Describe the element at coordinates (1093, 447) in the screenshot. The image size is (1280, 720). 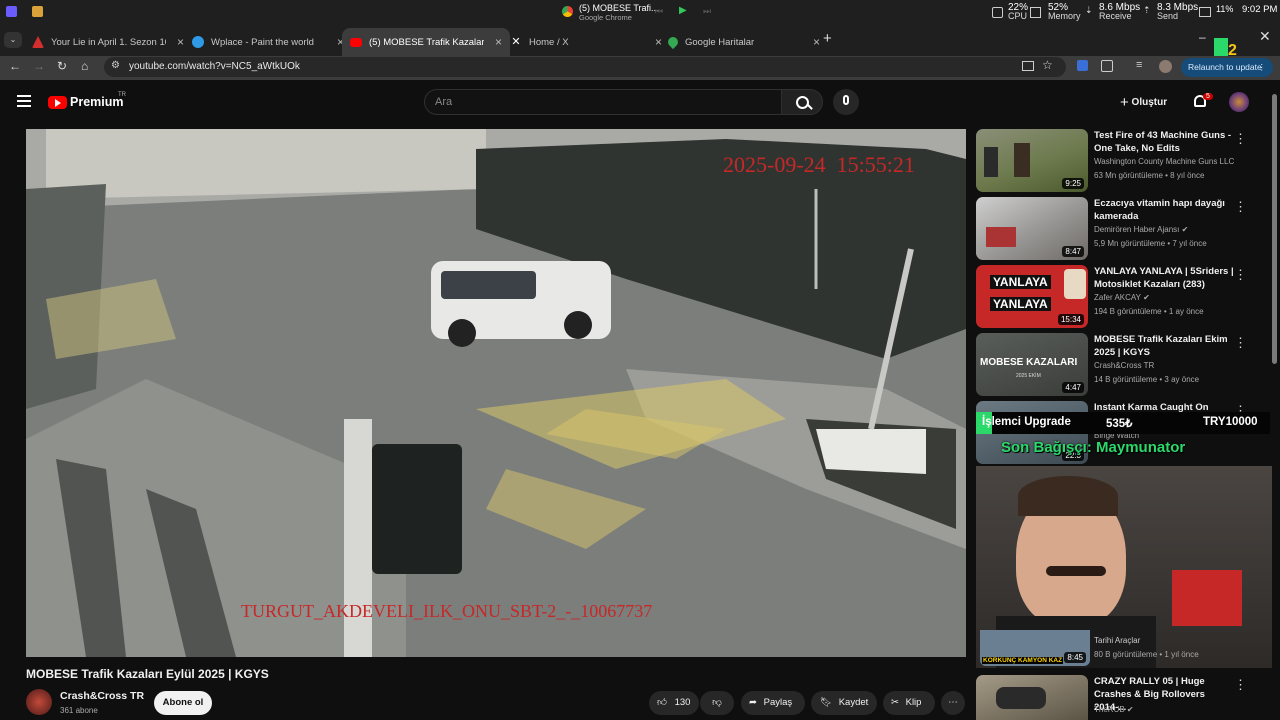
I see `last-donor-text: Son Bağışçı: Maymunator` at that location.